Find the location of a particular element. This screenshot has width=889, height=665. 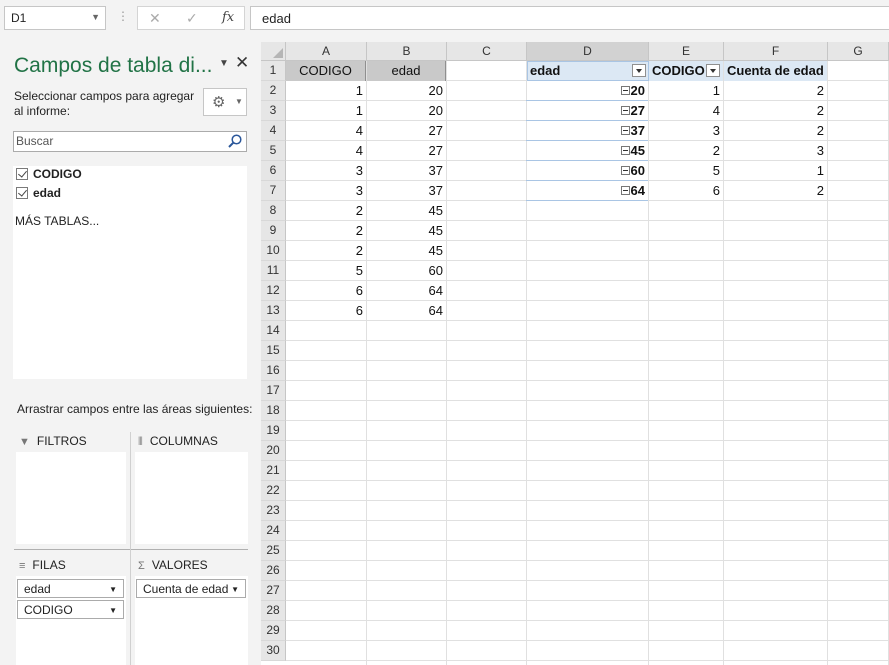

row-header-23: 23 is located at coordinates (273, 511).